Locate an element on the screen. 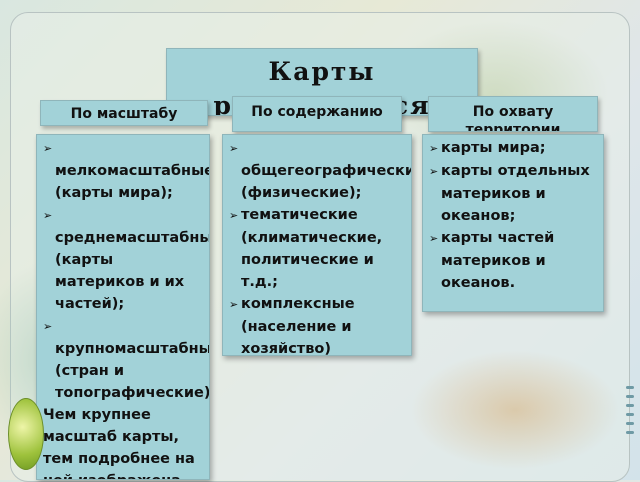  list-item: ➢мелкомасштабные (карты мира); is located at coordinates (126, 170).